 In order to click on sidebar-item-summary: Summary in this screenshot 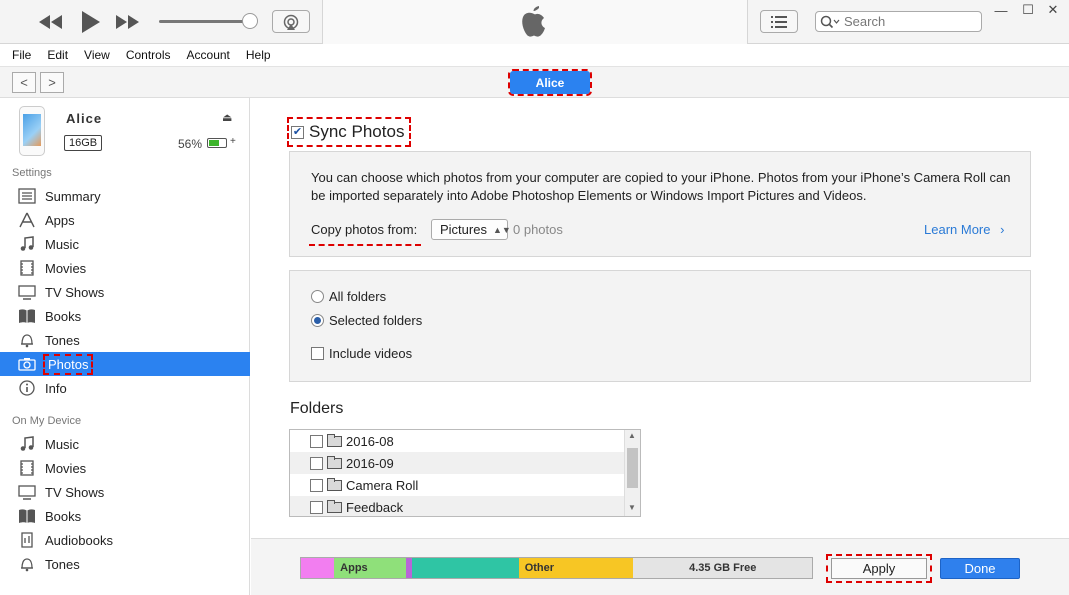, I will do `click(125, 196)`.